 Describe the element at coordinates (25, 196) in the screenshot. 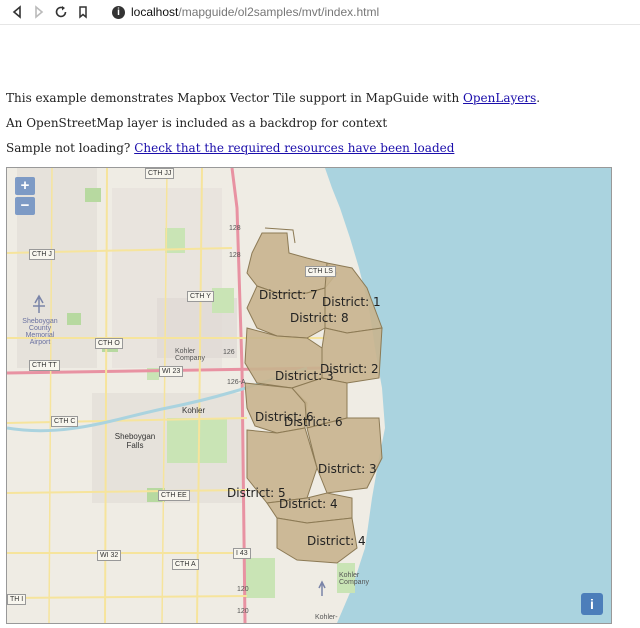

I see `zoom-control: + −` at that location.